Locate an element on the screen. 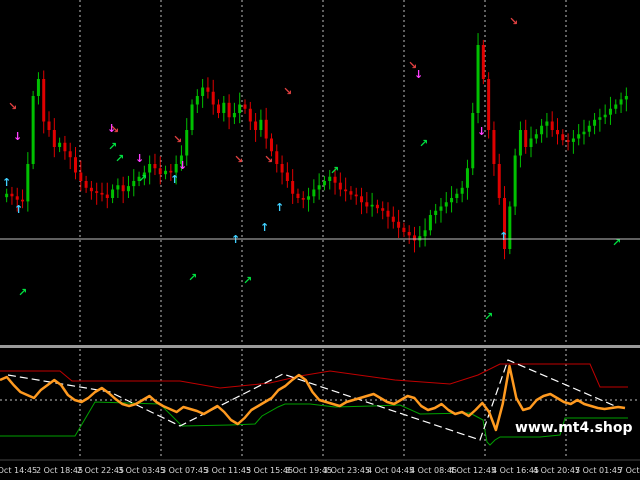 This screenshot has width=640, height=480. time-axis-label: 7 Oct 01:45 is located at coordinates (598, 470).